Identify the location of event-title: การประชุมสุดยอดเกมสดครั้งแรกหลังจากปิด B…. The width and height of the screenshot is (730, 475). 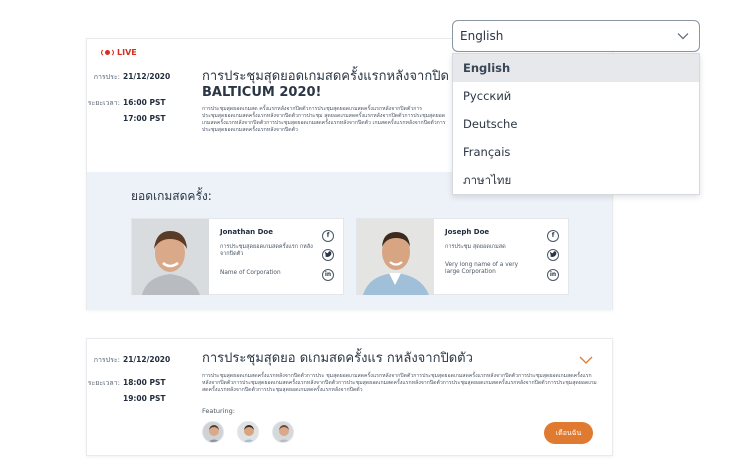
(332, 85).